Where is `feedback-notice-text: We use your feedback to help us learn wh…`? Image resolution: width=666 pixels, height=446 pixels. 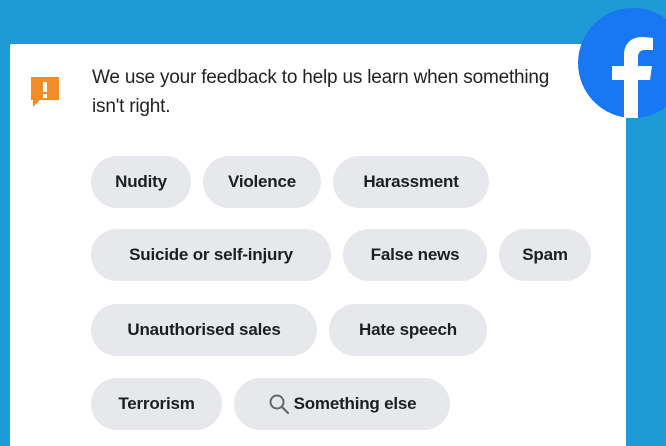 feedback-notice-text: We use your feedback to help us learn wh… is located at coordinates (321, 92).